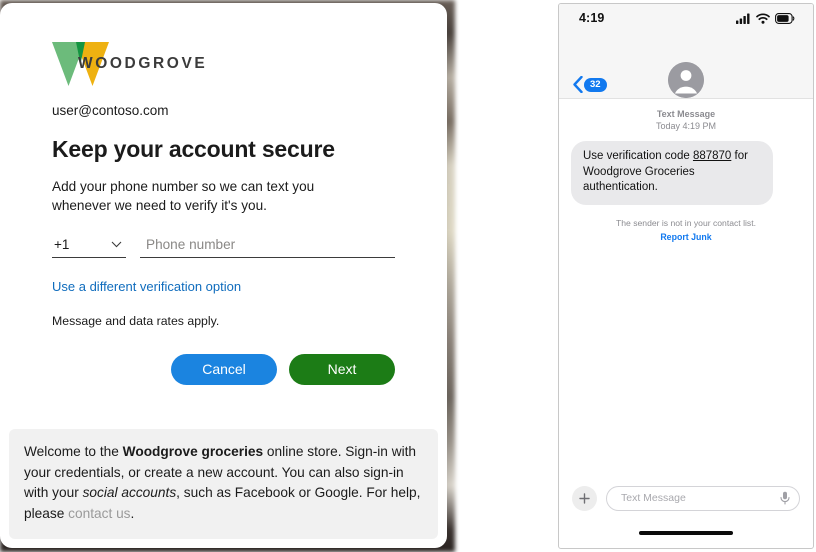 Image resolution: width=816 pixels, height=552 pixels. I want to click on battery-icon, so click(785, 18).